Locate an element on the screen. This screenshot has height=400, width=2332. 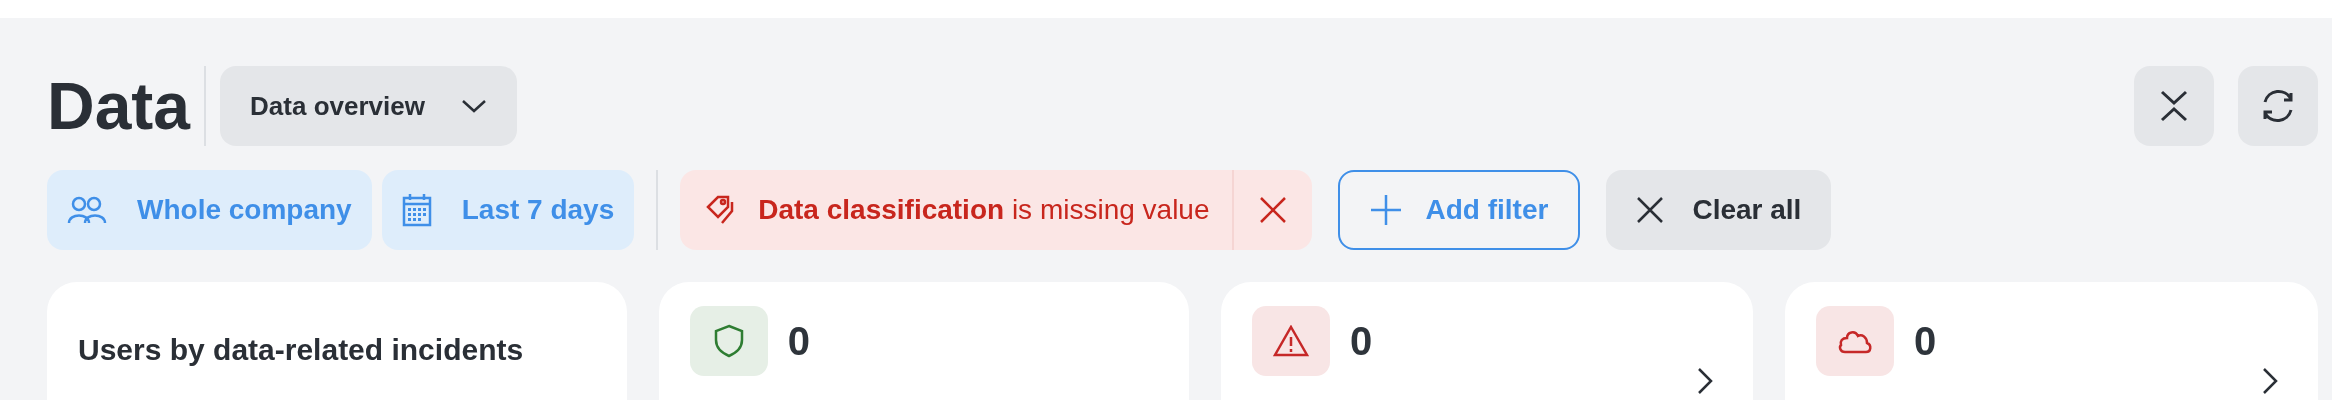
collapse-icon is located at coordinates (2174, 106).